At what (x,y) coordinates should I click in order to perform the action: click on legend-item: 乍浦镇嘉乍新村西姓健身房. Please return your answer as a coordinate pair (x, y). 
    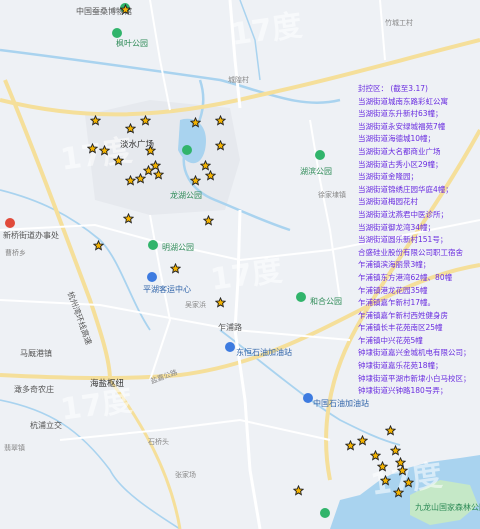
    Looking at the image, I should click on (403, 315).